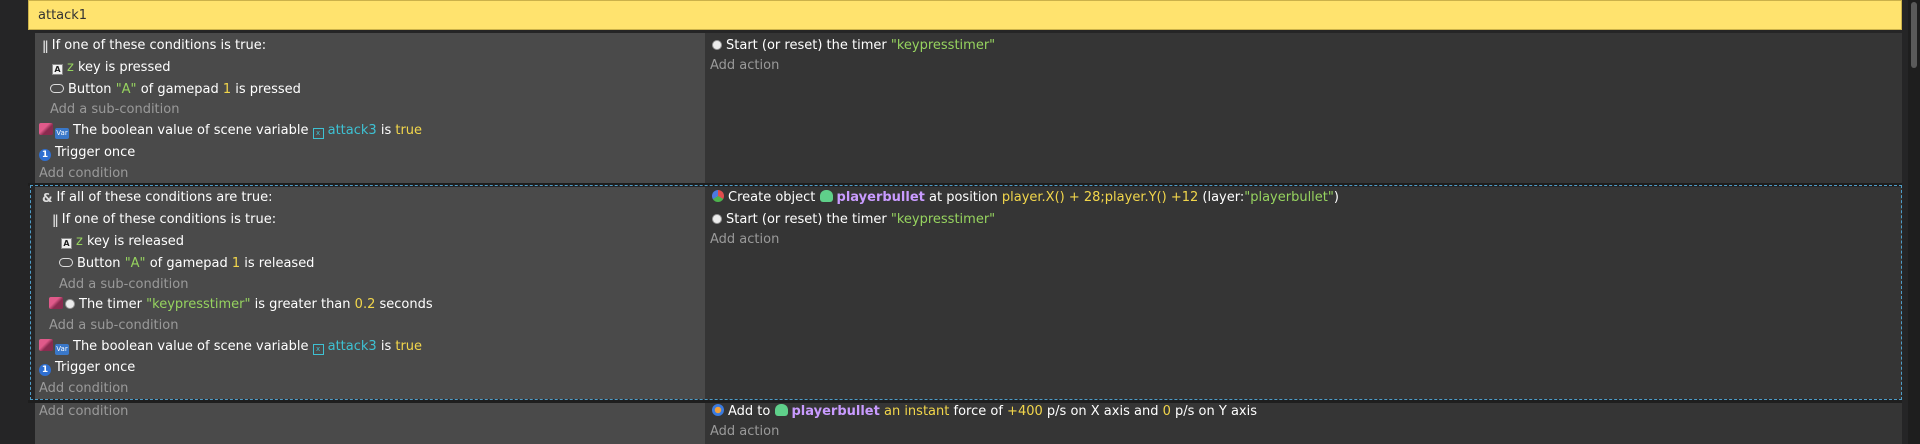 The width and height of the screenshot is (1920, 444). Describe the element at coordinates (186, 264) in the screenshot. I see `event2-gamepad-condition: Button "A" of gamepad 1 is released` at that location.